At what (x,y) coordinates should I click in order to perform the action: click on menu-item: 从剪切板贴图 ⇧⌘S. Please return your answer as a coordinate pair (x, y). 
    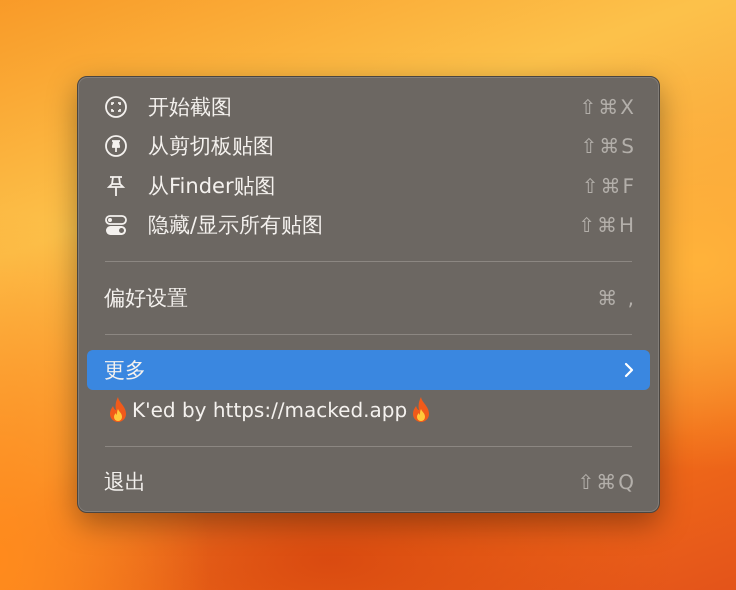
    Looking at the image, I should click on (368, 146).